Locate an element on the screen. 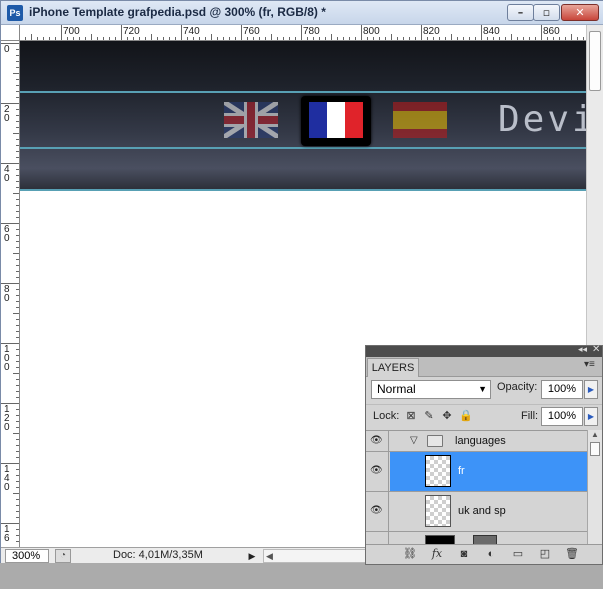 This screenshot has width=603, height=589. scroll-left-icon: ◀ is located at coordinates (269, 556).